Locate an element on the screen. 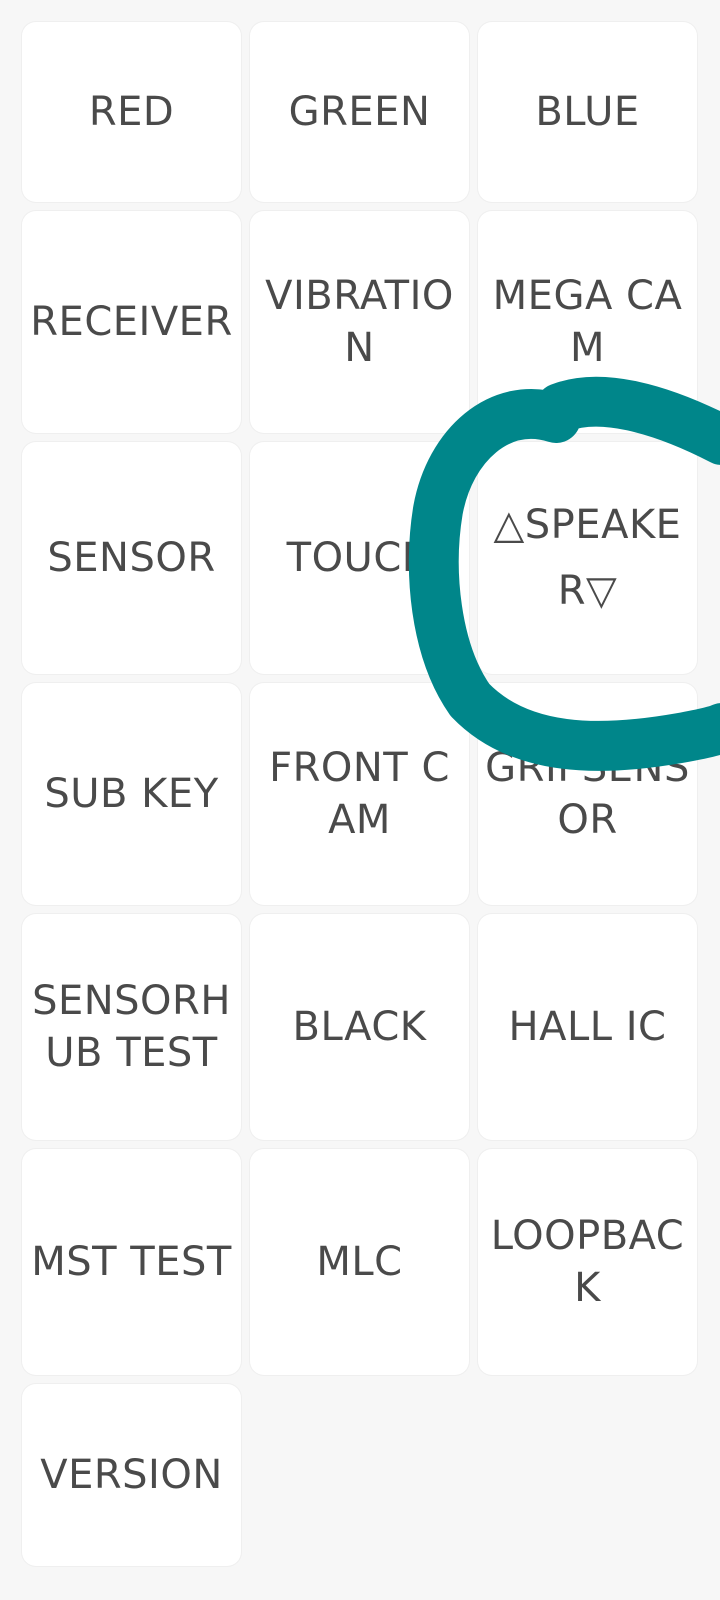 This screenshot has width=720, height=1600. tile-touch: TOUCH is located at coordinates (359, 558).